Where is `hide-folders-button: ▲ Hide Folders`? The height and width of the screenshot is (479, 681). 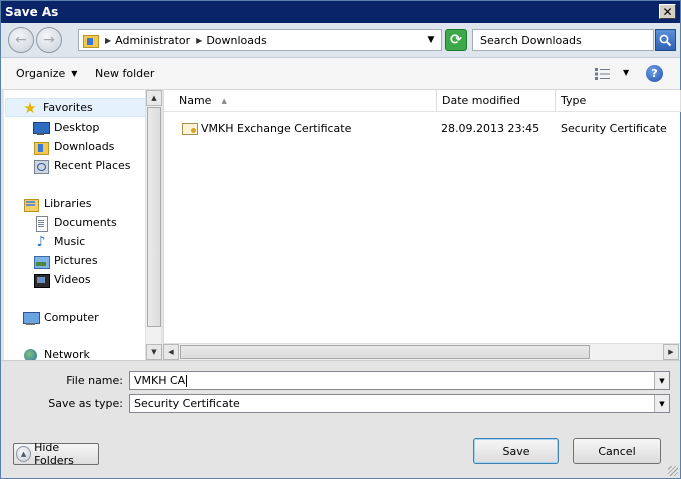 hide-folders-button: ▲ Hide Folders is located at coordinates (56, 454).